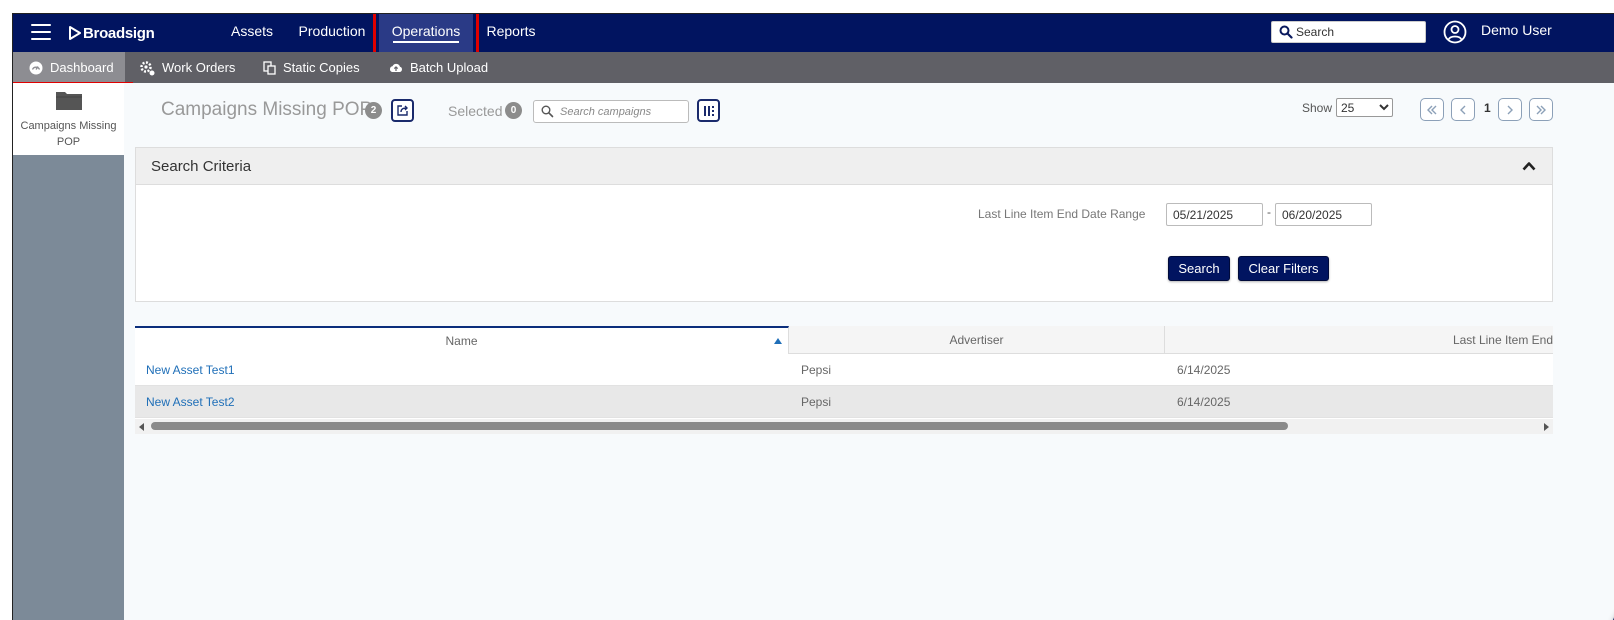 This screenshot has height=620, width=1614. What do you see at coordinates (267, 109) in the screenshot?
I see `page-title: Campaigns Missing POP` at bounding box center [267, 109].